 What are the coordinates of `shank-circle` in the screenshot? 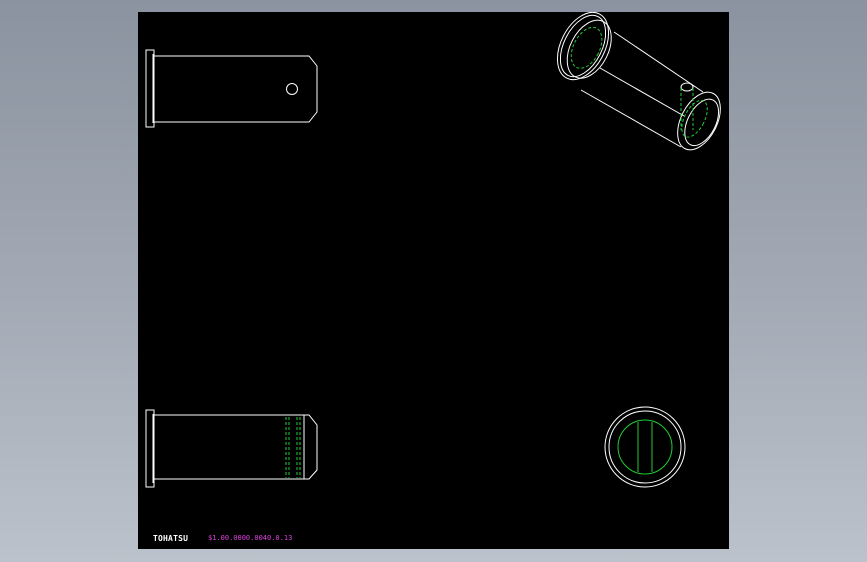 It's located at (645, 447).